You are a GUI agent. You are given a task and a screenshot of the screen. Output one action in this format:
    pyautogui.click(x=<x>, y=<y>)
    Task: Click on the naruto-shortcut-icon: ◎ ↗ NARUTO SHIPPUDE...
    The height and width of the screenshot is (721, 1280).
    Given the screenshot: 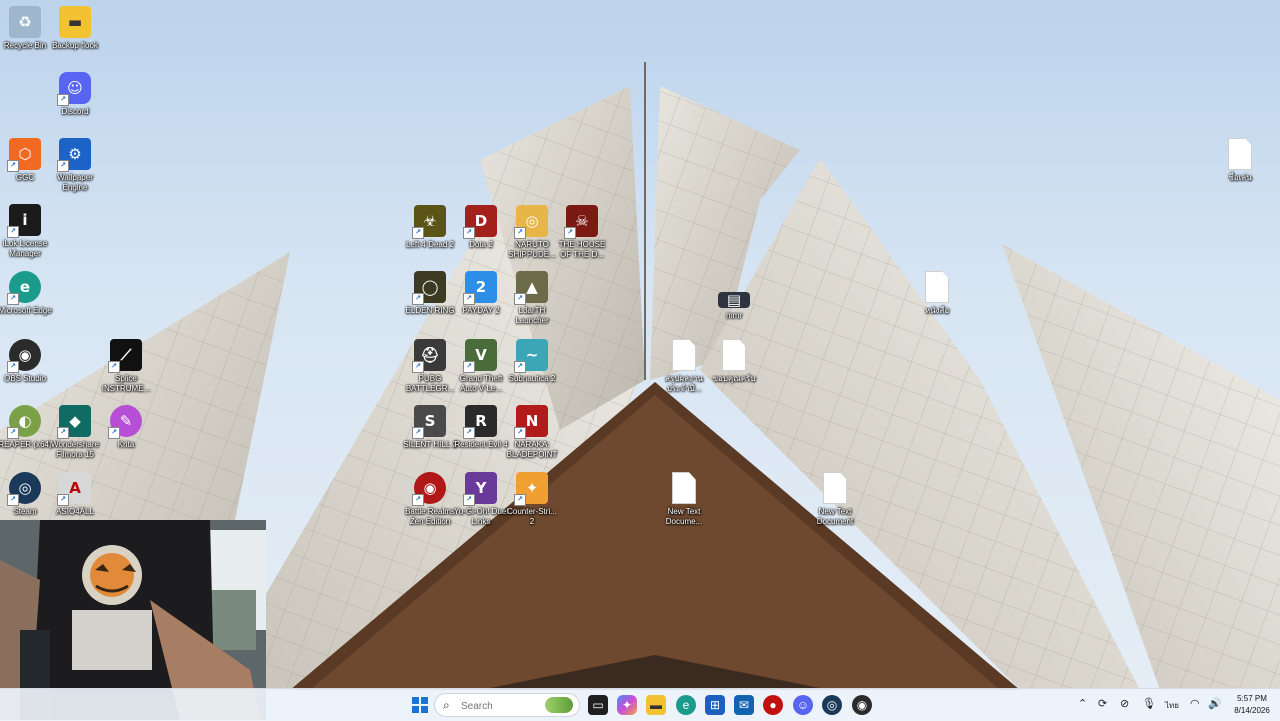 What is the action you would take?
    pyautogui.click(x=532, y=232)
    